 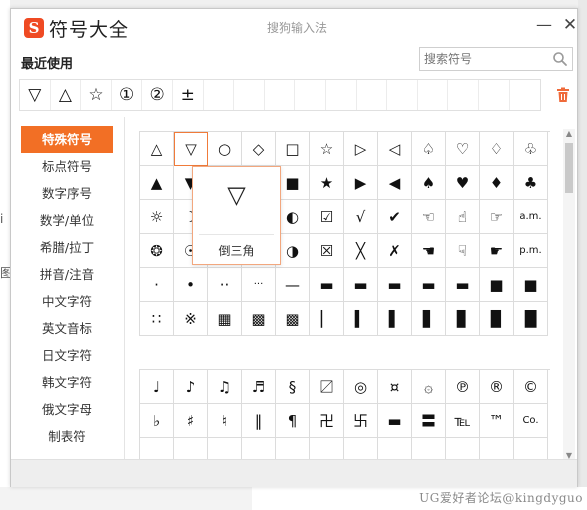 I want to click on symbol-cell: □, so click(x=293, y=149).